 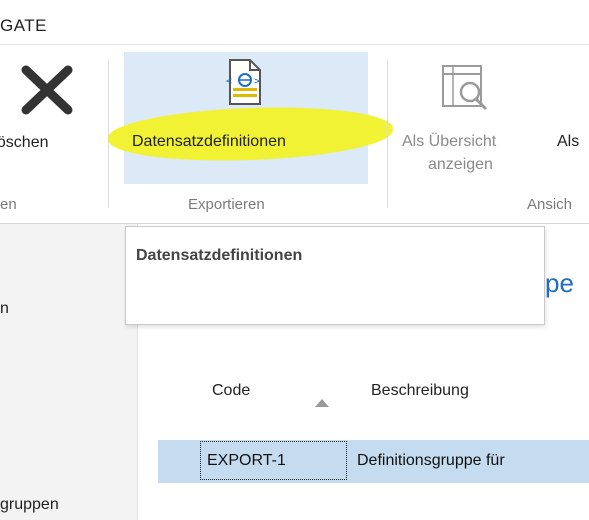 What do you see at coordinates (460, 164) in the screenshot?
I see `show-as-overview-label-2: anzeigen` at bounding box center [460, 164].